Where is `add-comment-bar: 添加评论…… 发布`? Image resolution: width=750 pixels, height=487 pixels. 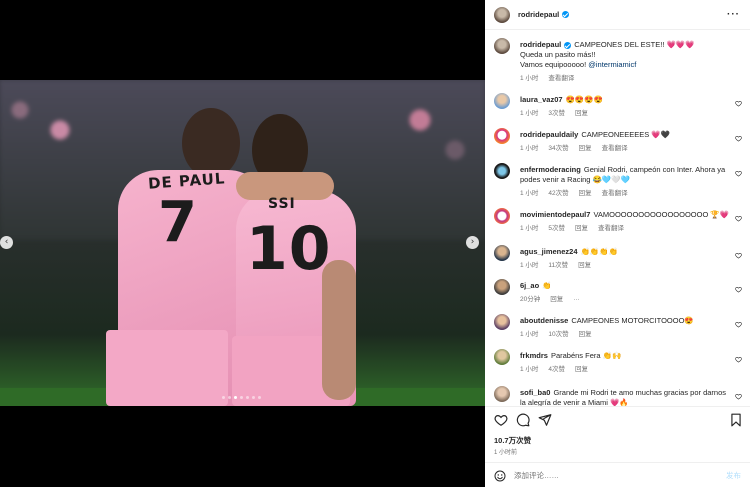
add-comment-bar: 添加评论…… 发布 is located at coordinates (617, 474).